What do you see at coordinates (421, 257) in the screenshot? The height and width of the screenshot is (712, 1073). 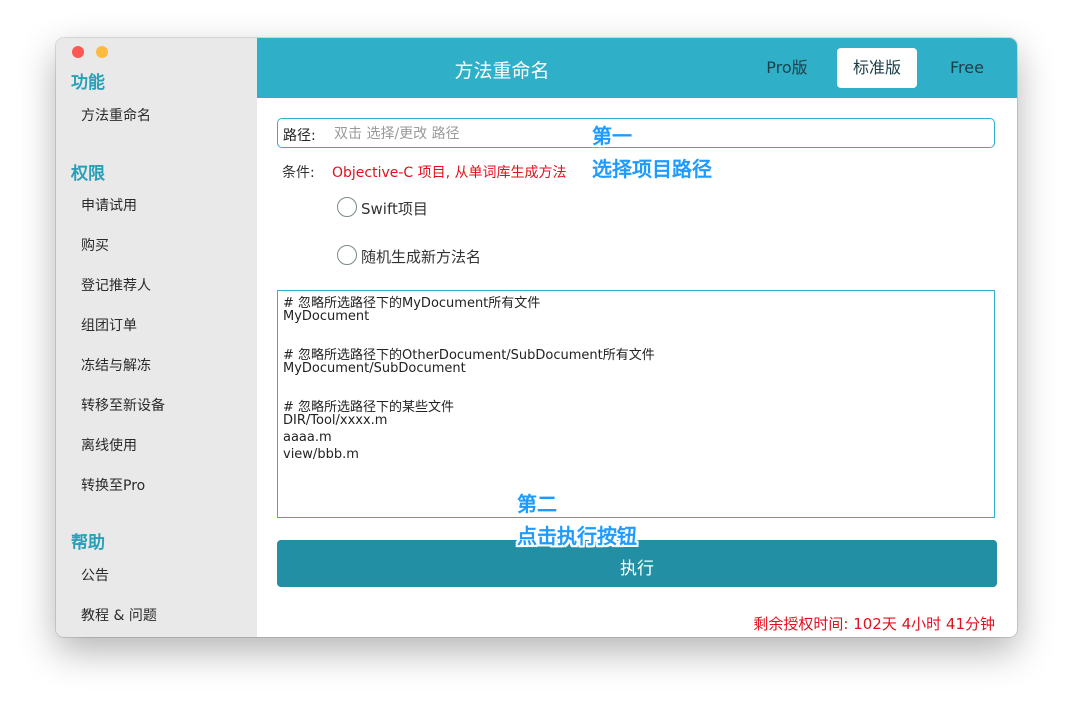 I see `radio-random-label: 随机生成新方法名` at bounding box center [421, 257].